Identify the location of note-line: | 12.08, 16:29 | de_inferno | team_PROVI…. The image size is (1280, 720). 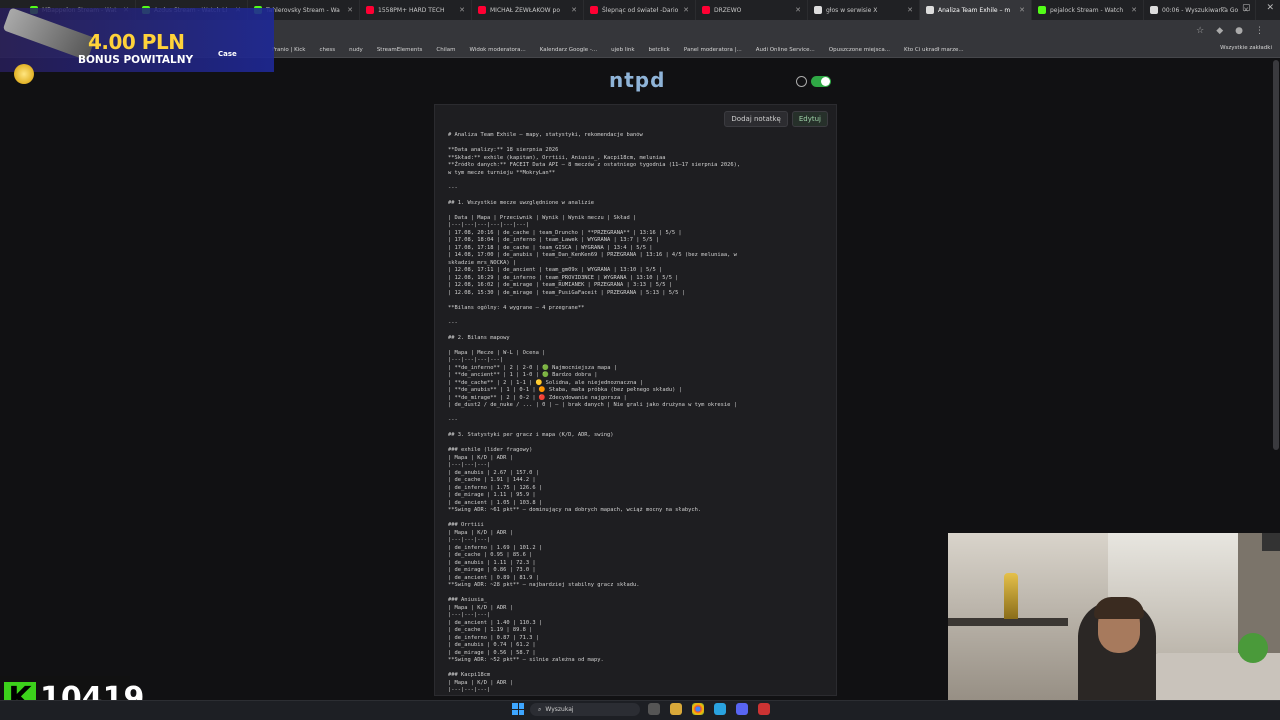
(563, 277).